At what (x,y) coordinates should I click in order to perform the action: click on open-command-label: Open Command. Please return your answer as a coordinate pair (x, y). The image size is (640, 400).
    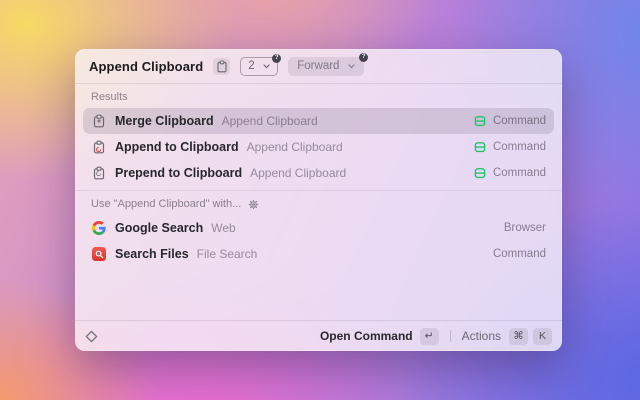
    Looking at the image, I should click on (366, 336).